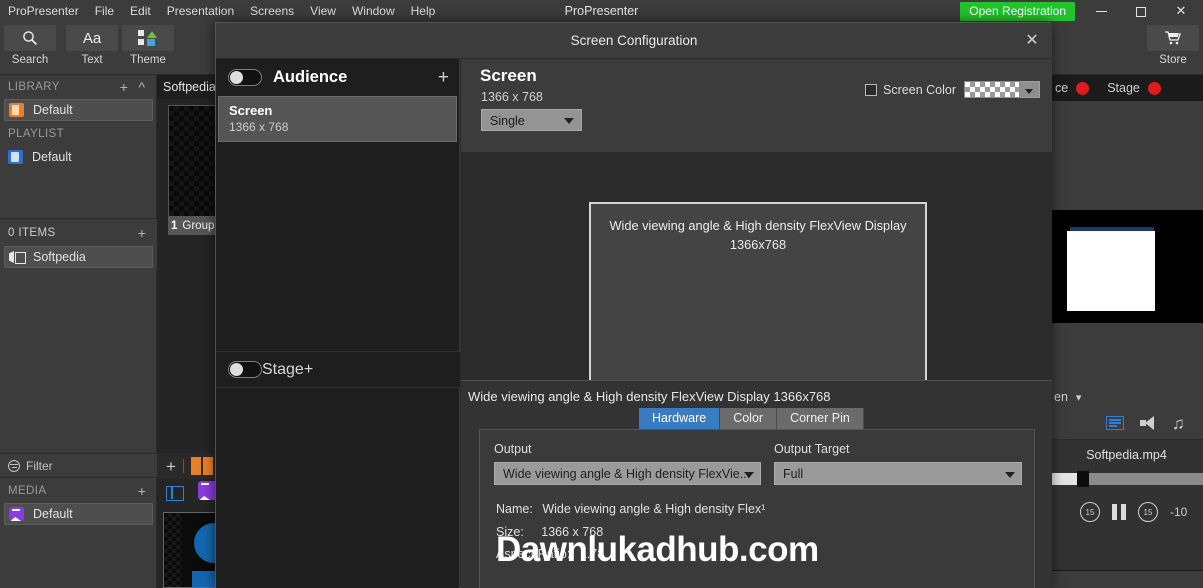 This screenshot has width=1203, height=588. Describe the element at coordinates (78, 157) in the screenshot. I see `playlist-item-default: Default` at that location.